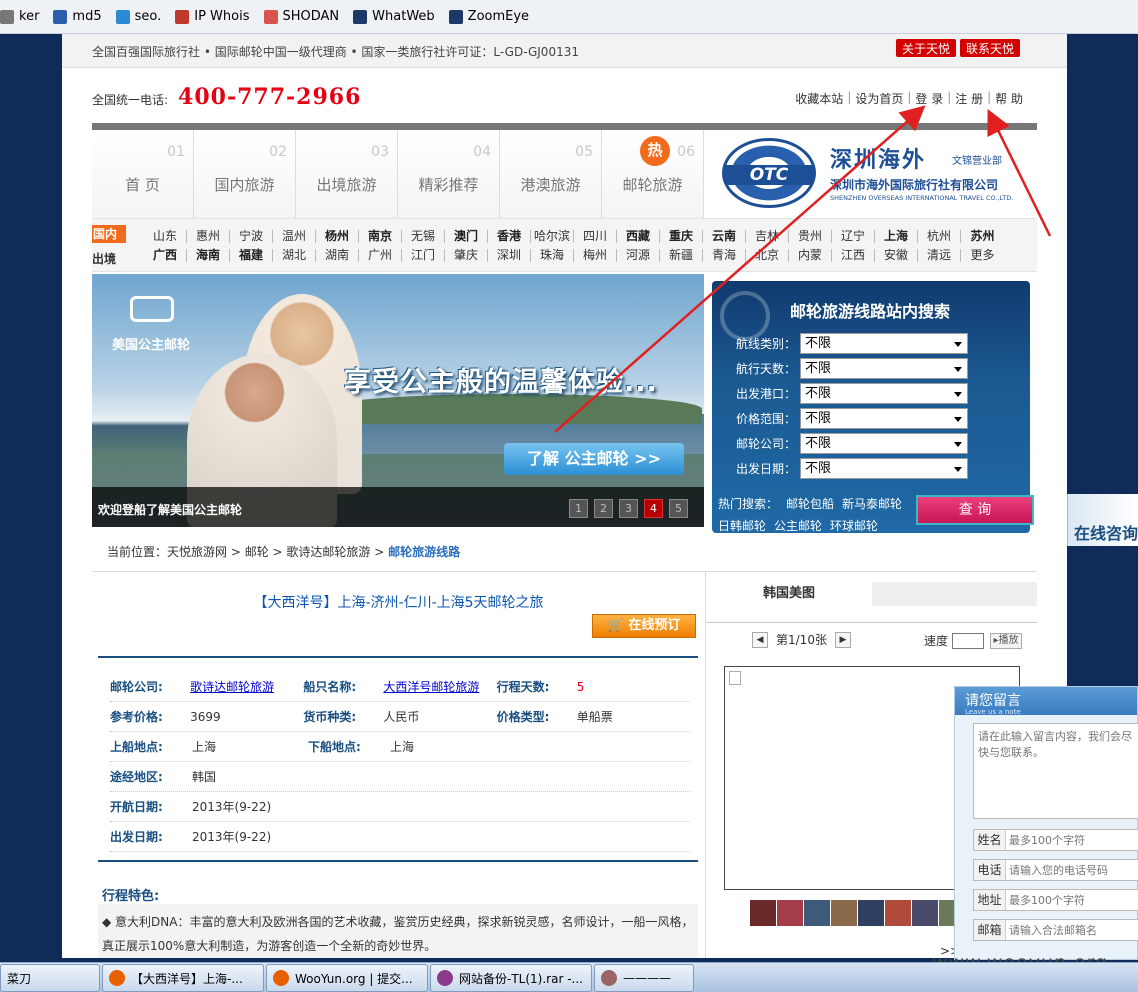  What do you see at coordinates (767, 236) in the screenshot?
I see `city-link: 吉林` at bounding box center [767, 236].